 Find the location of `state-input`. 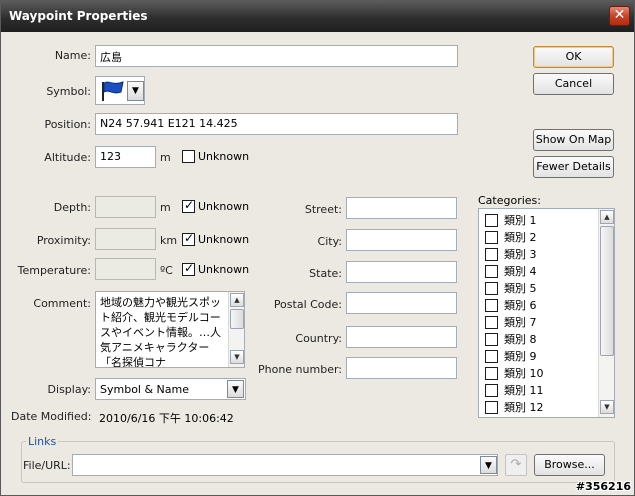

state-input is located at coordinates (401, 272).